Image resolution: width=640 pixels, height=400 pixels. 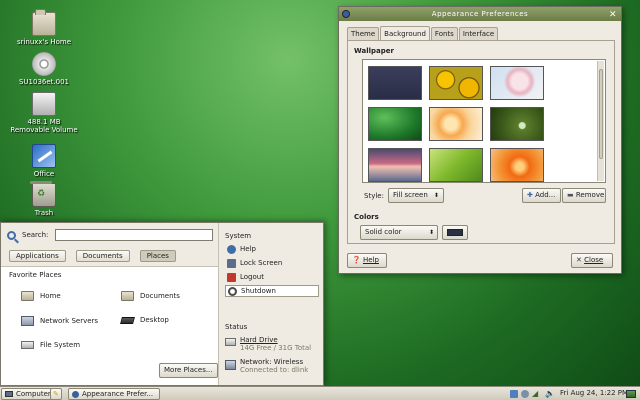 What do you see at coordinates (44, 156) in the screenshot?
I see `office-icon` at bounding box center [44, 156].